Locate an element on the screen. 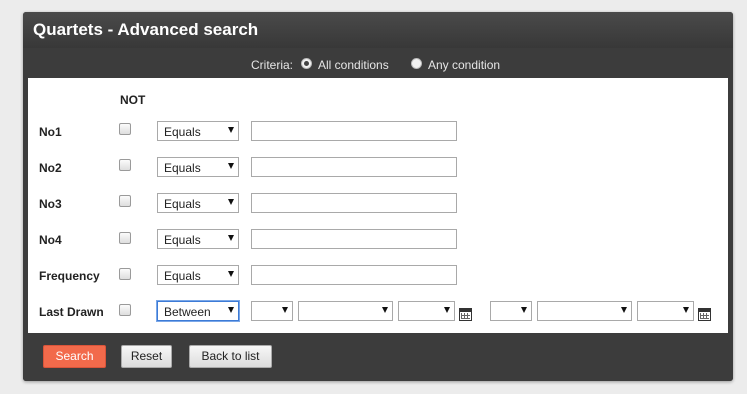 This screenshot has width=747, height=394. to-month-select is located at coordinates (584, 311).